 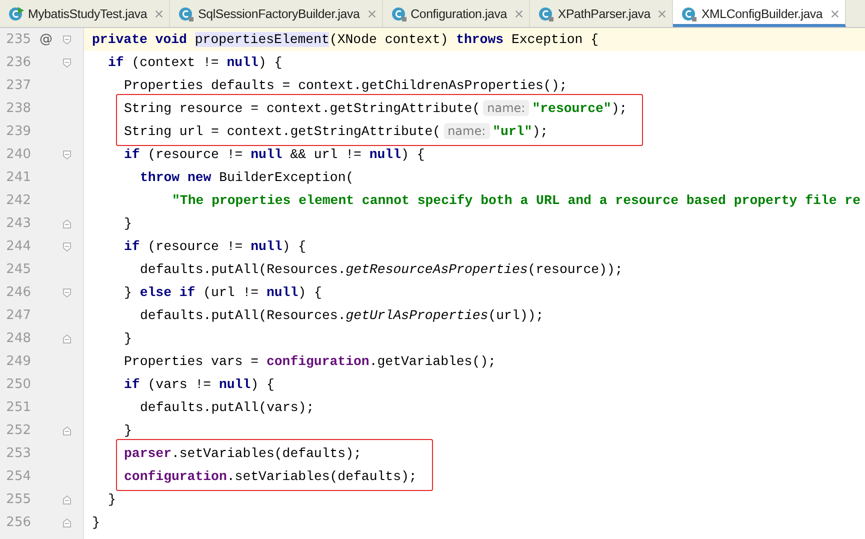 What do you see at coordinates (18, 269) in the screenshot?
I see `line-number: 245` at bounding box center [18, 269].